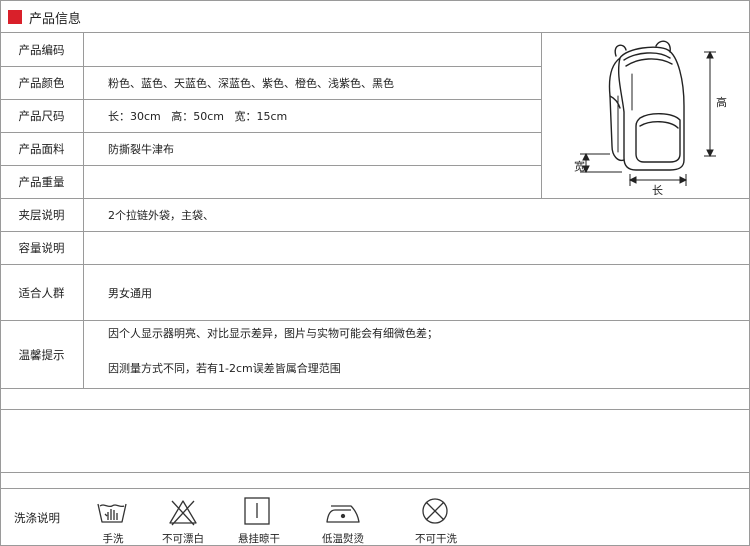 The height and width of the screenshot is (546, 750). I want to click on row-label: 产品重量, so click(41, 182).